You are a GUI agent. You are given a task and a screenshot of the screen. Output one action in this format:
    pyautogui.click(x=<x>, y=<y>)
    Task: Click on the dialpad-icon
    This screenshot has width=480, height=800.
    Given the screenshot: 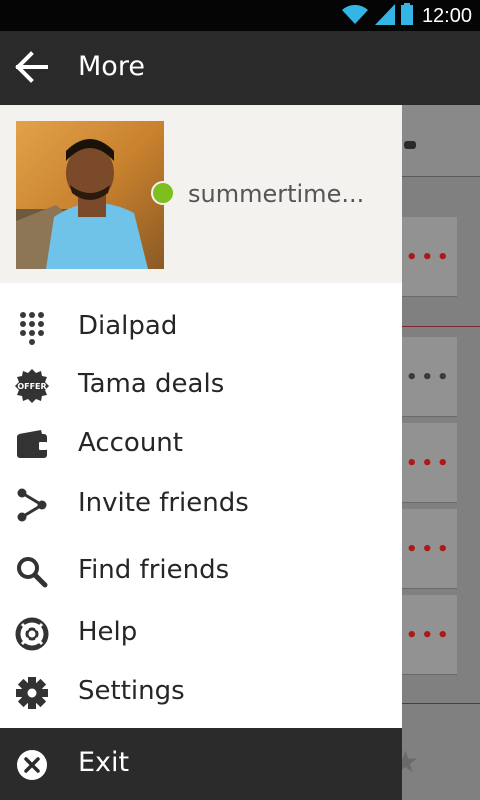 What is the action you would take?
    pyautogui.click(x=32, y=328)
    